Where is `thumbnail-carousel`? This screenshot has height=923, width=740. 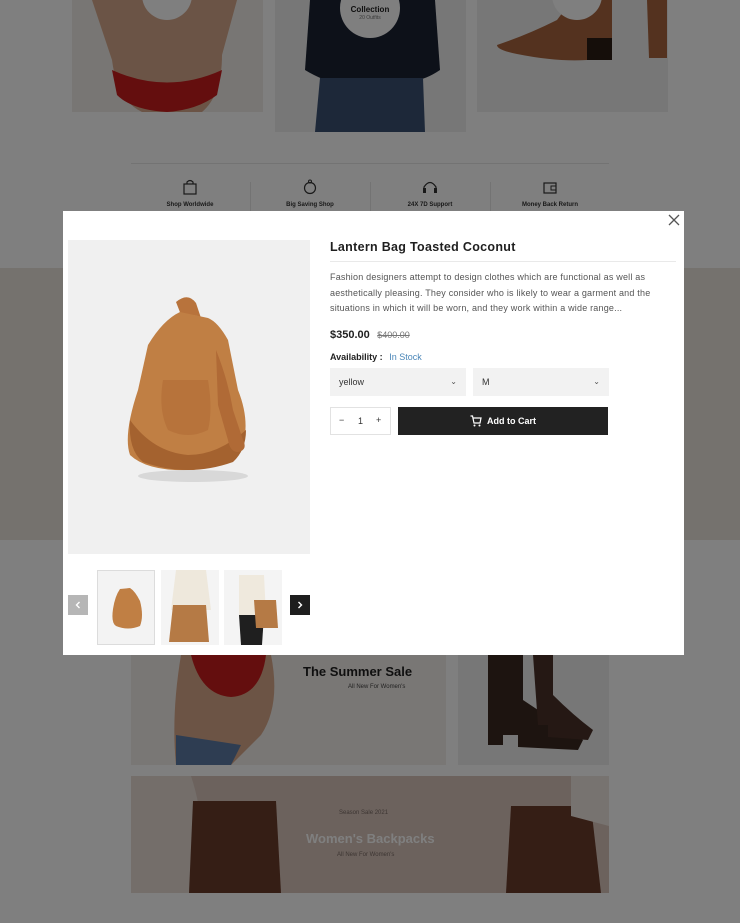
thumbnail-carousel is located at coordinates (189, 608).